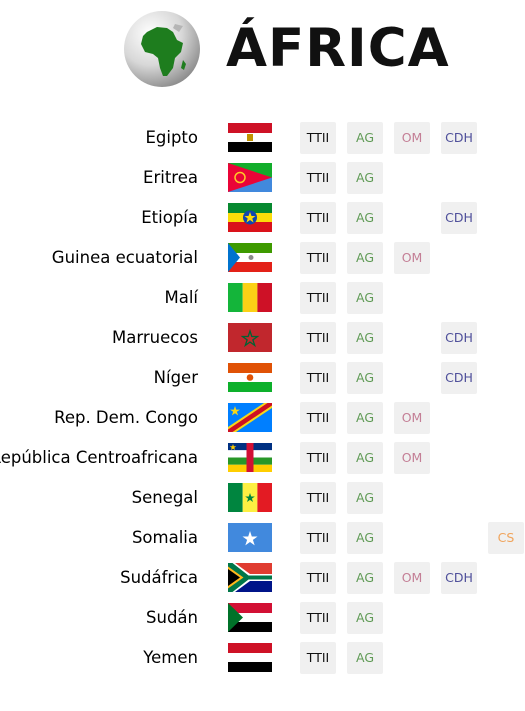  What do you see at coordinates (250, 577) in the screenshot?
I see `south-africa-flag-icon` at bounding box center [250, 577].